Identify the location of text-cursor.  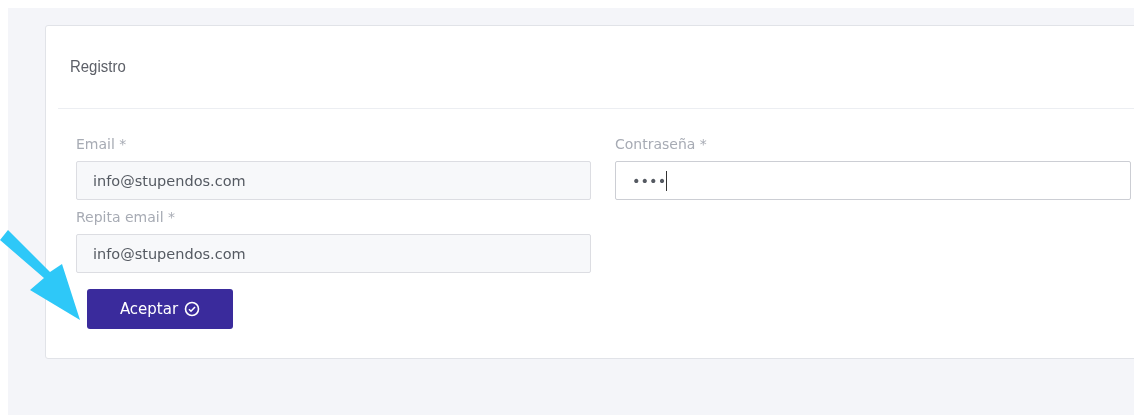
(667, 180).